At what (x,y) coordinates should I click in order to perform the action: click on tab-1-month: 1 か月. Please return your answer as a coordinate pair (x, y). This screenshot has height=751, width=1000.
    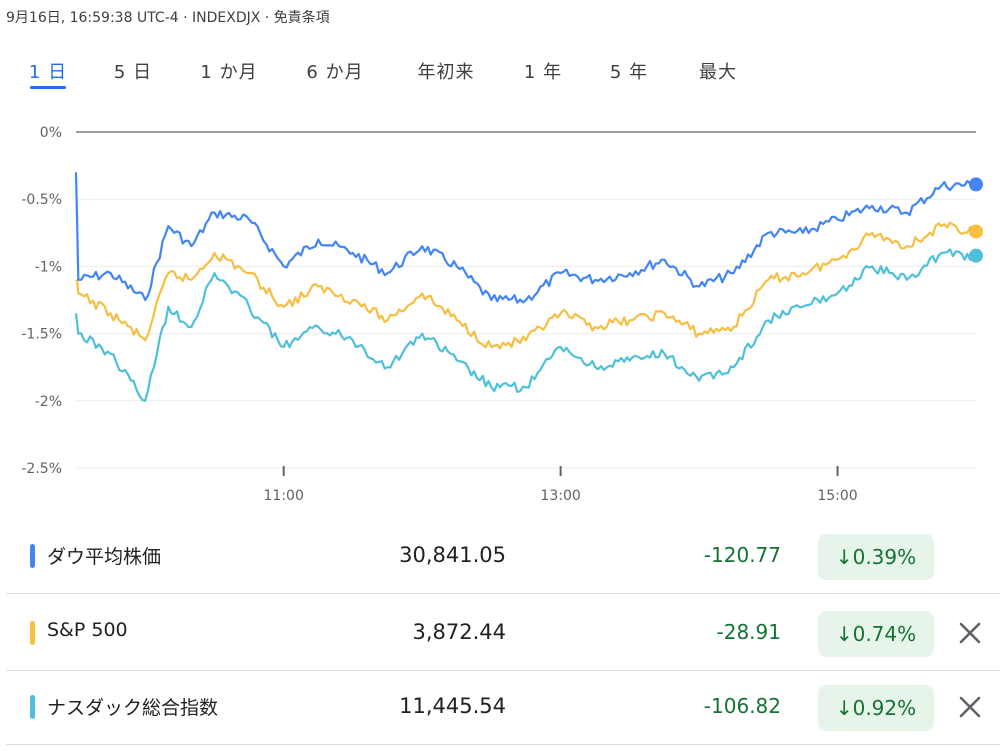
    Looking at the image, I should click on (228, 71).